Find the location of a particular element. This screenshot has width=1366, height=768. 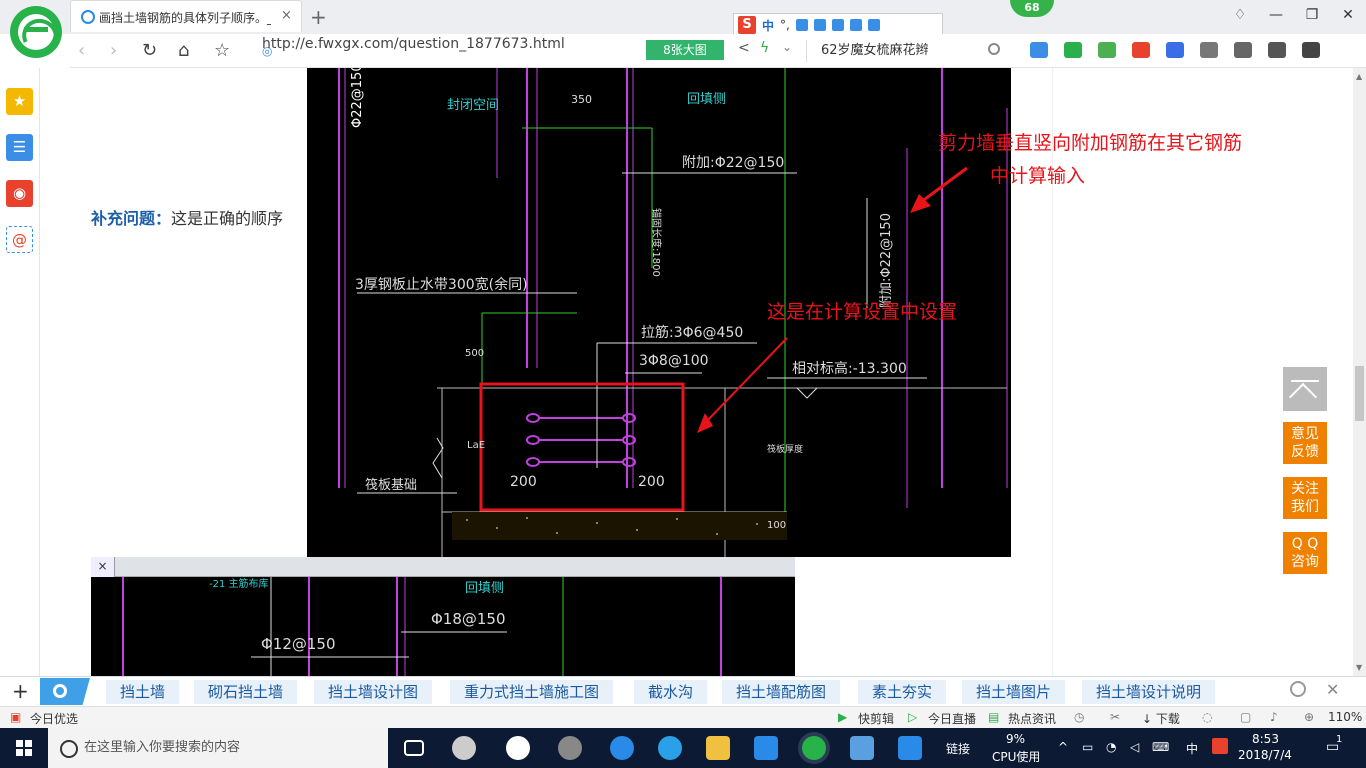

minimize-button: — is located at coordinates (1276, 15).